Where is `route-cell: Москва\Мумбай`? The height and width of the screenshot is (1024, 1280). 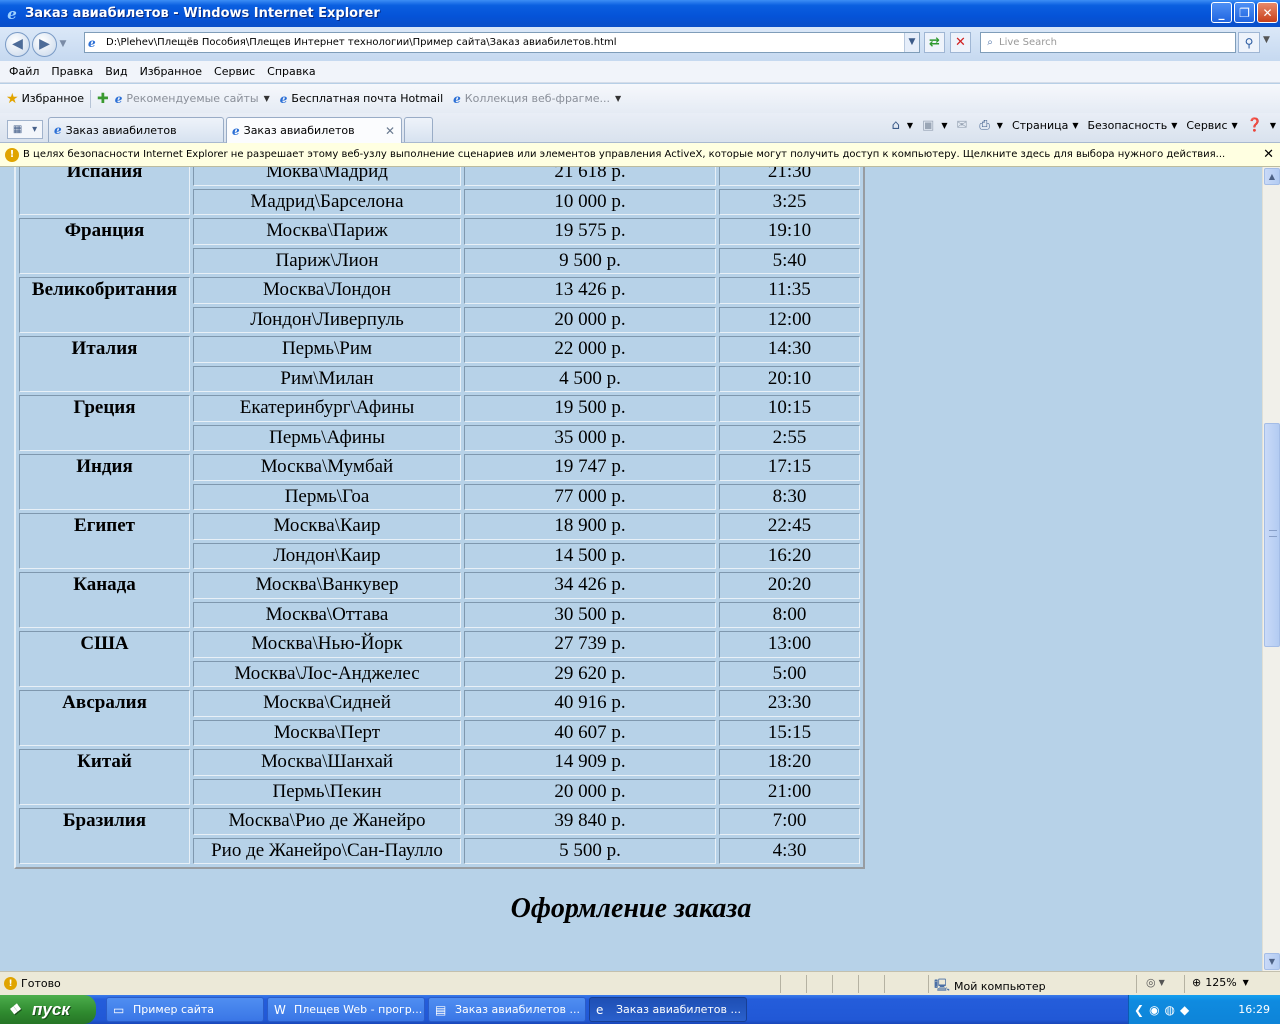 route-cell: Москва\Мумбай is located at coordinates (327, 467).